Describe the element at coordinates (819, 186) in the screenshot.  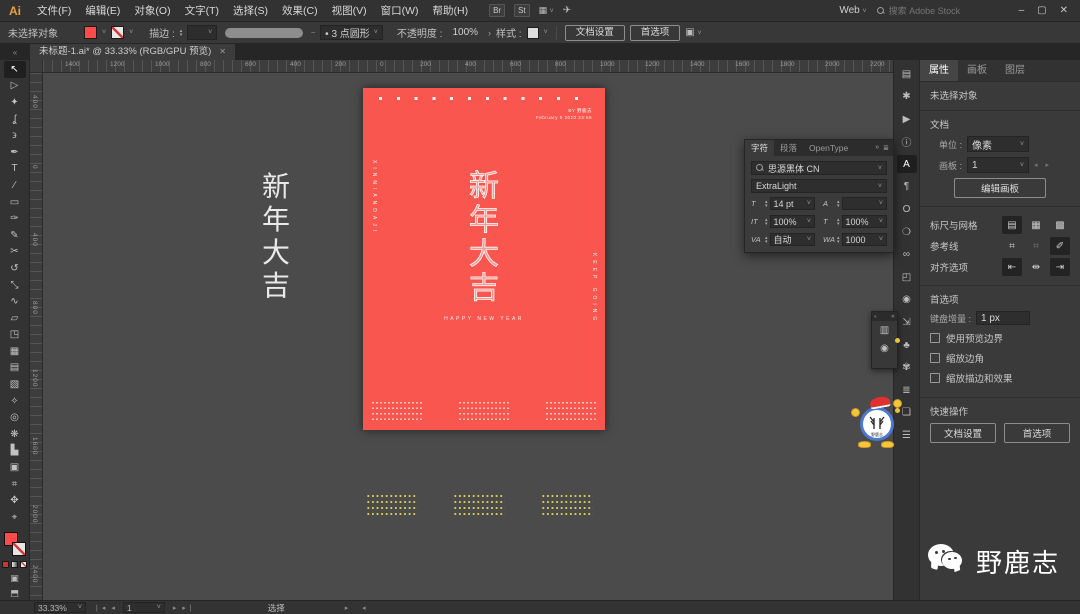
I see `font-style-field: ExtraLight ˅` at that location.